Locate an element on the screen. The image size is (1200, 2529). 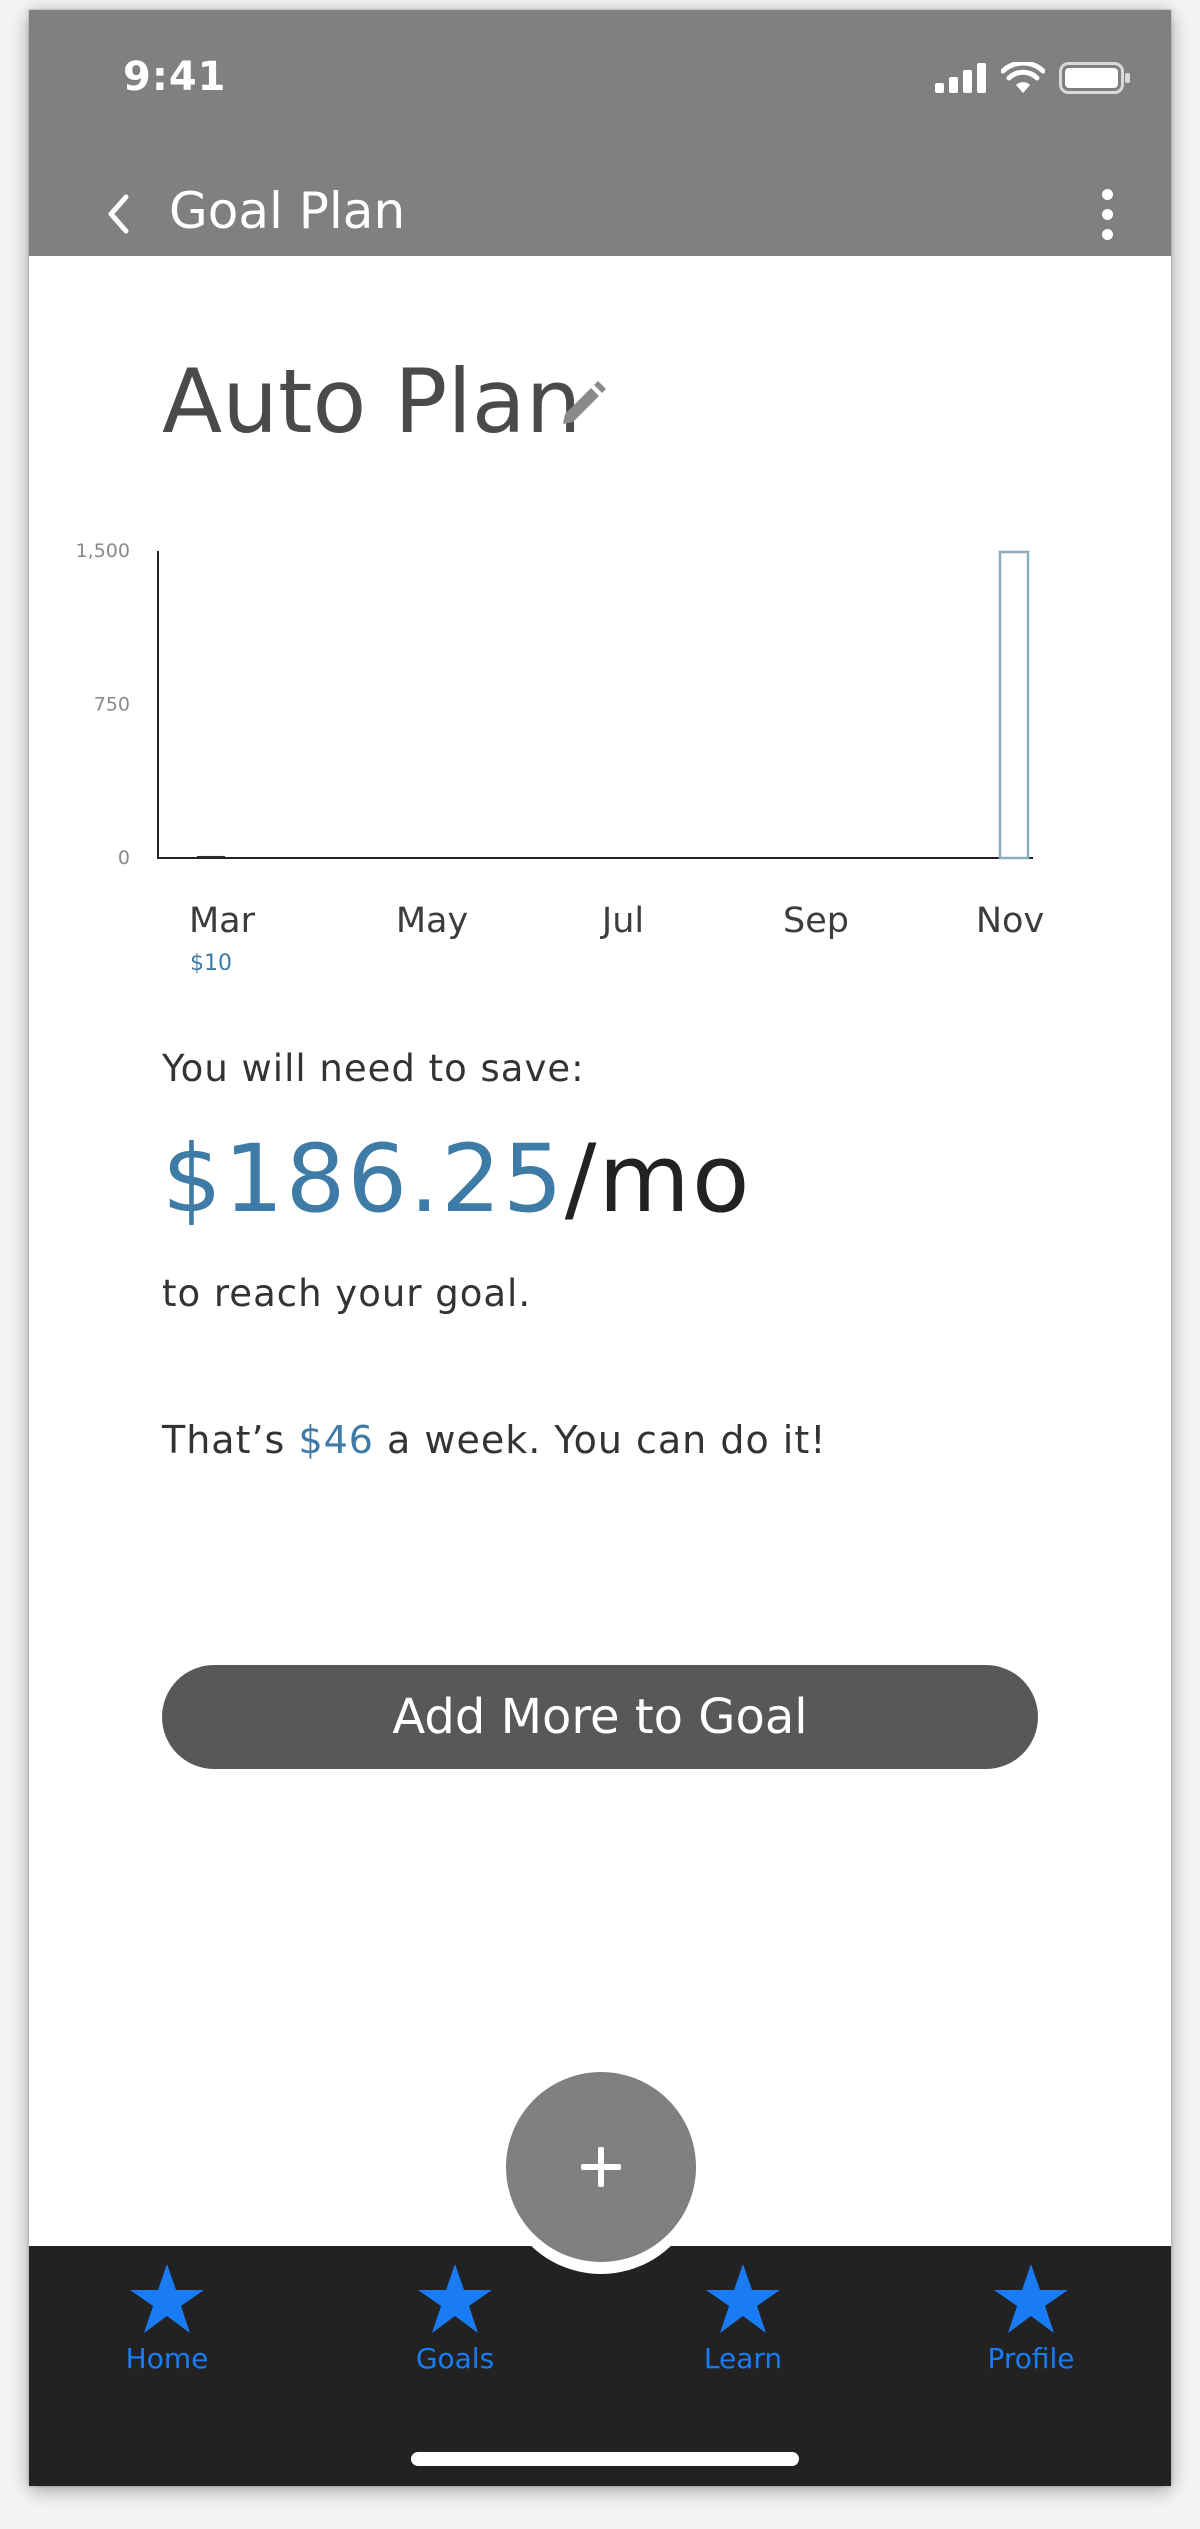
savings-chart: 0 750 1,500 Mar May Jul Sep Nov $10 is located at coordinates (560, 758).